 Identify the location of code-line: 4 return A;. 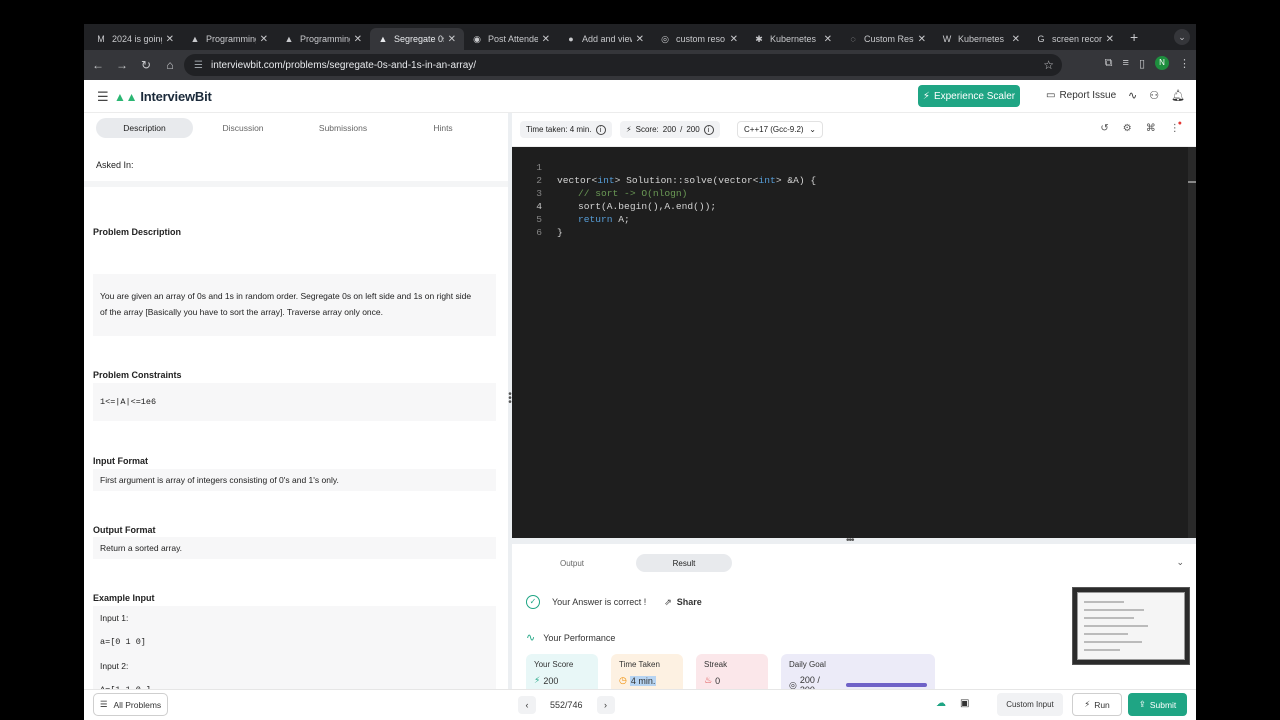
(854, 206).